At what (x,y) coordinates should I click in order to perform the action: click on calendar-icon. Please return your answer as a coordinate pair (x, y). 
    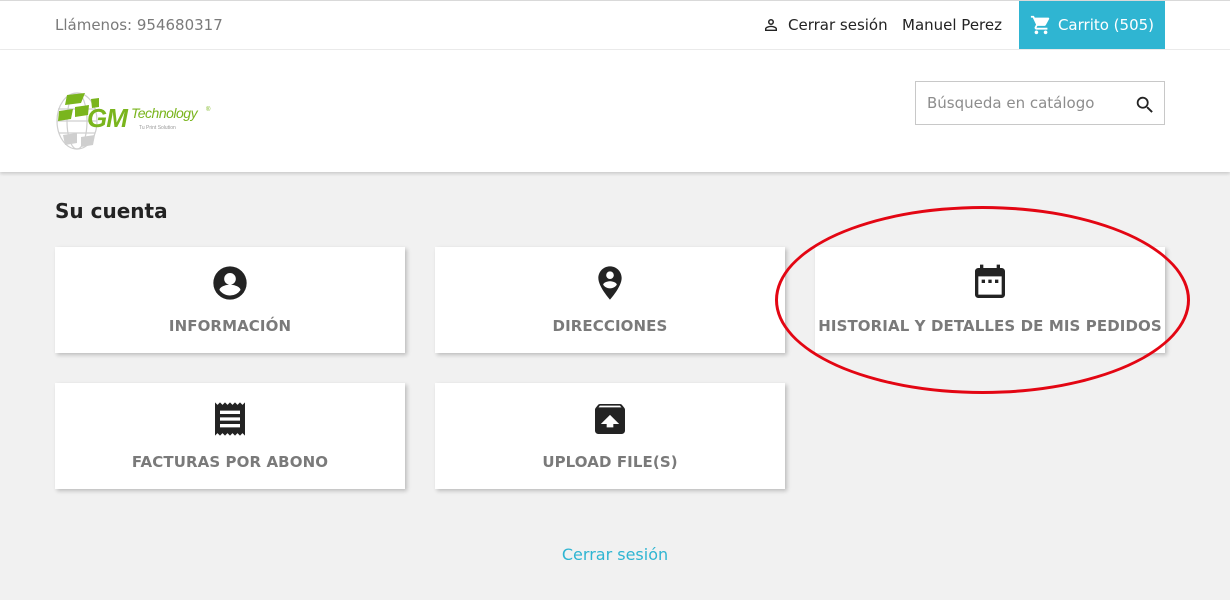
    Looking at the image, I should click on (990, 283).